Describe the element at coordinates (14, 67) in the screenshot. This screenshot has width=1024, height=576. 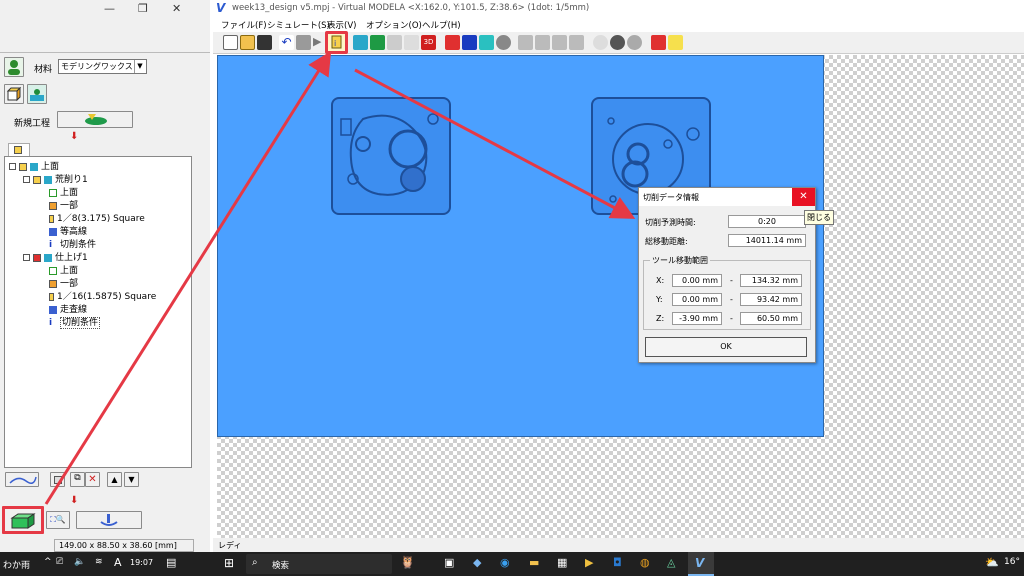
I see `user-icon` at that location.